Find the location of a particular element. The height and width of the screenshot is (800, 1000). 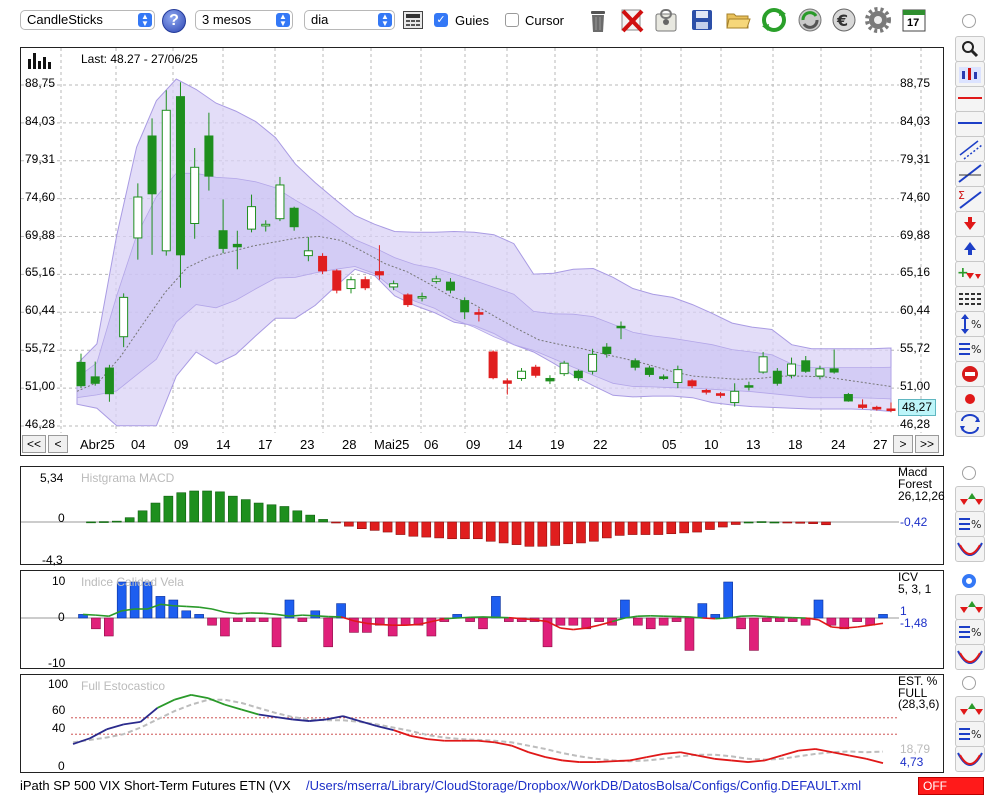

buy-sell-signals-icon is located at coordinates (971, 607).